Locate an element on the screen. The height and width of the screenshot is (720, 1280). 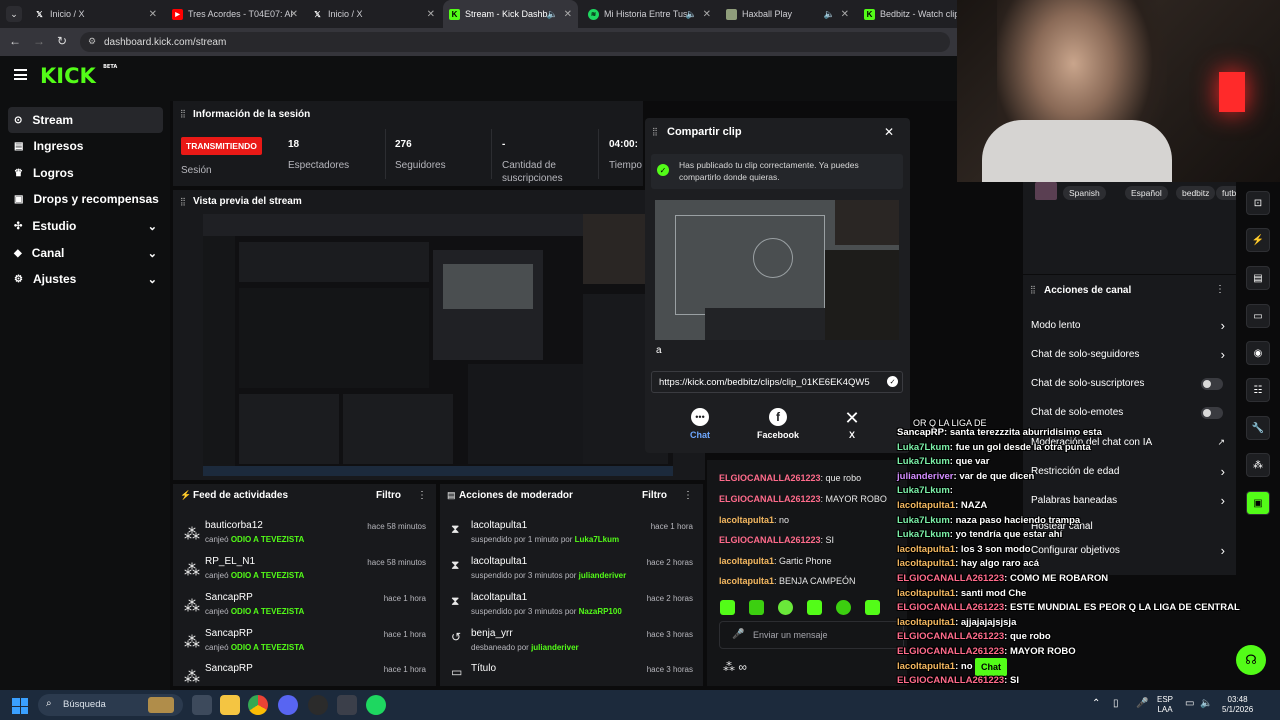
activity-user: RP_EL_N1 is located at coordinates (230, 561).